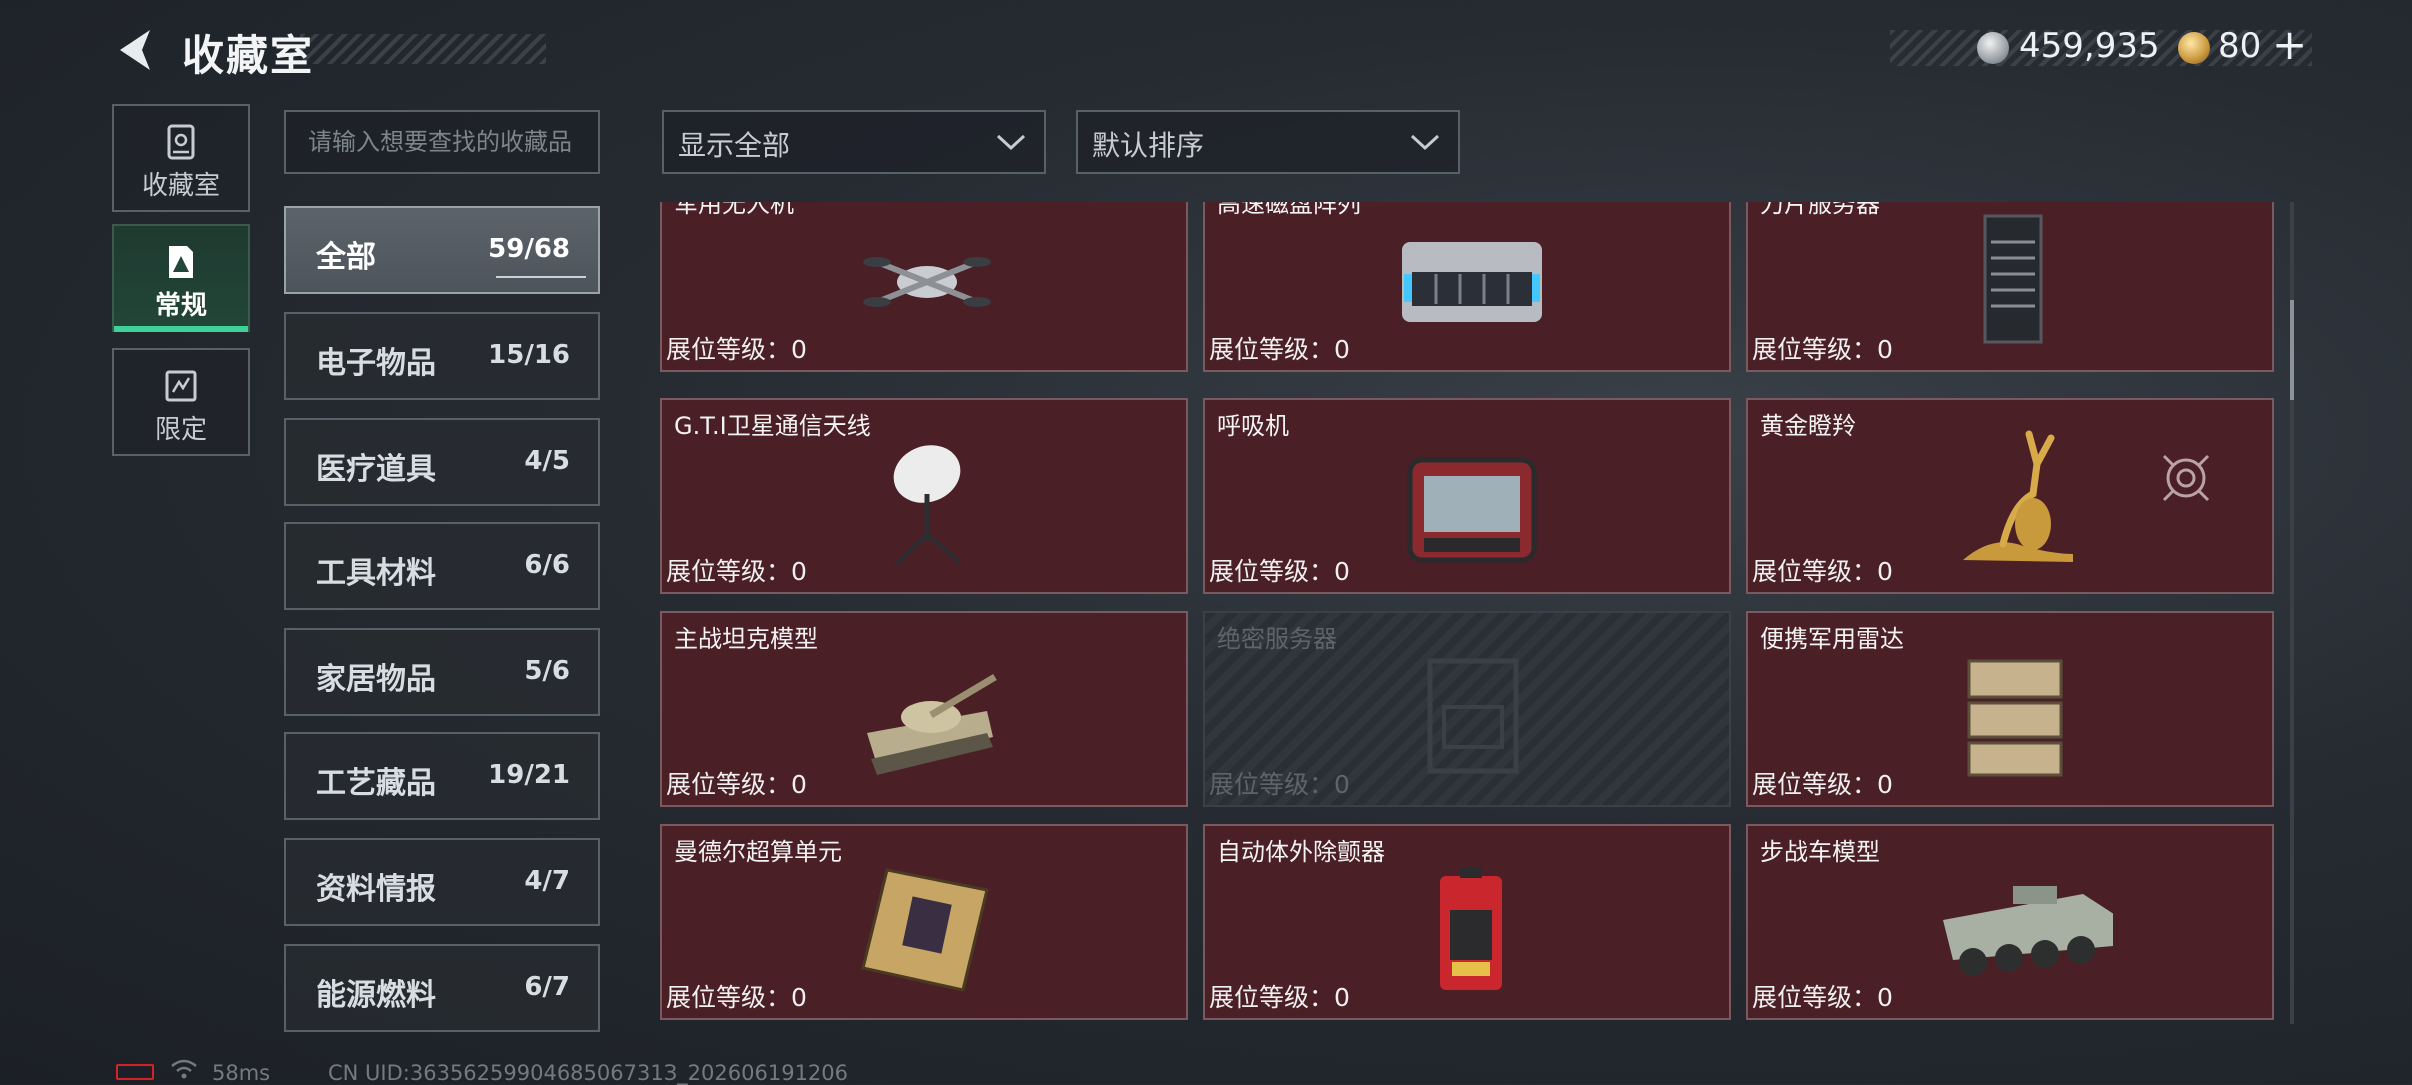 The width and height of the screenshot is (2412, 1085). I want to click on display-filter-dropdown: 显示全部, so click(854, 142).